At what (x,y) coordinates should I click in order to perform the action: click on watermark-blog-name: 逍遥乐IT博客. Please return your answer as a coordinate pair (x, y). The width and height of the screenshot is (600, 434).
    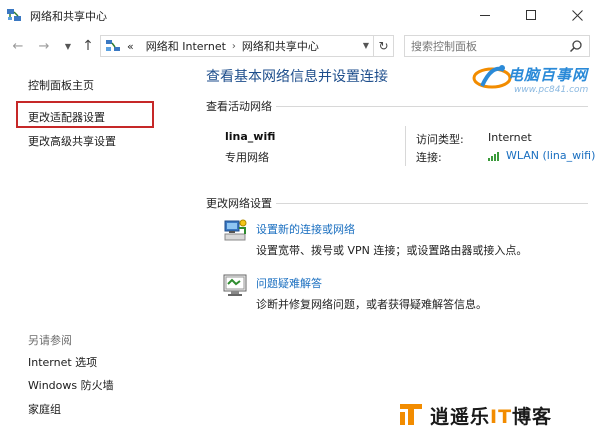
    Looking at the image, I should click on (491, 415).